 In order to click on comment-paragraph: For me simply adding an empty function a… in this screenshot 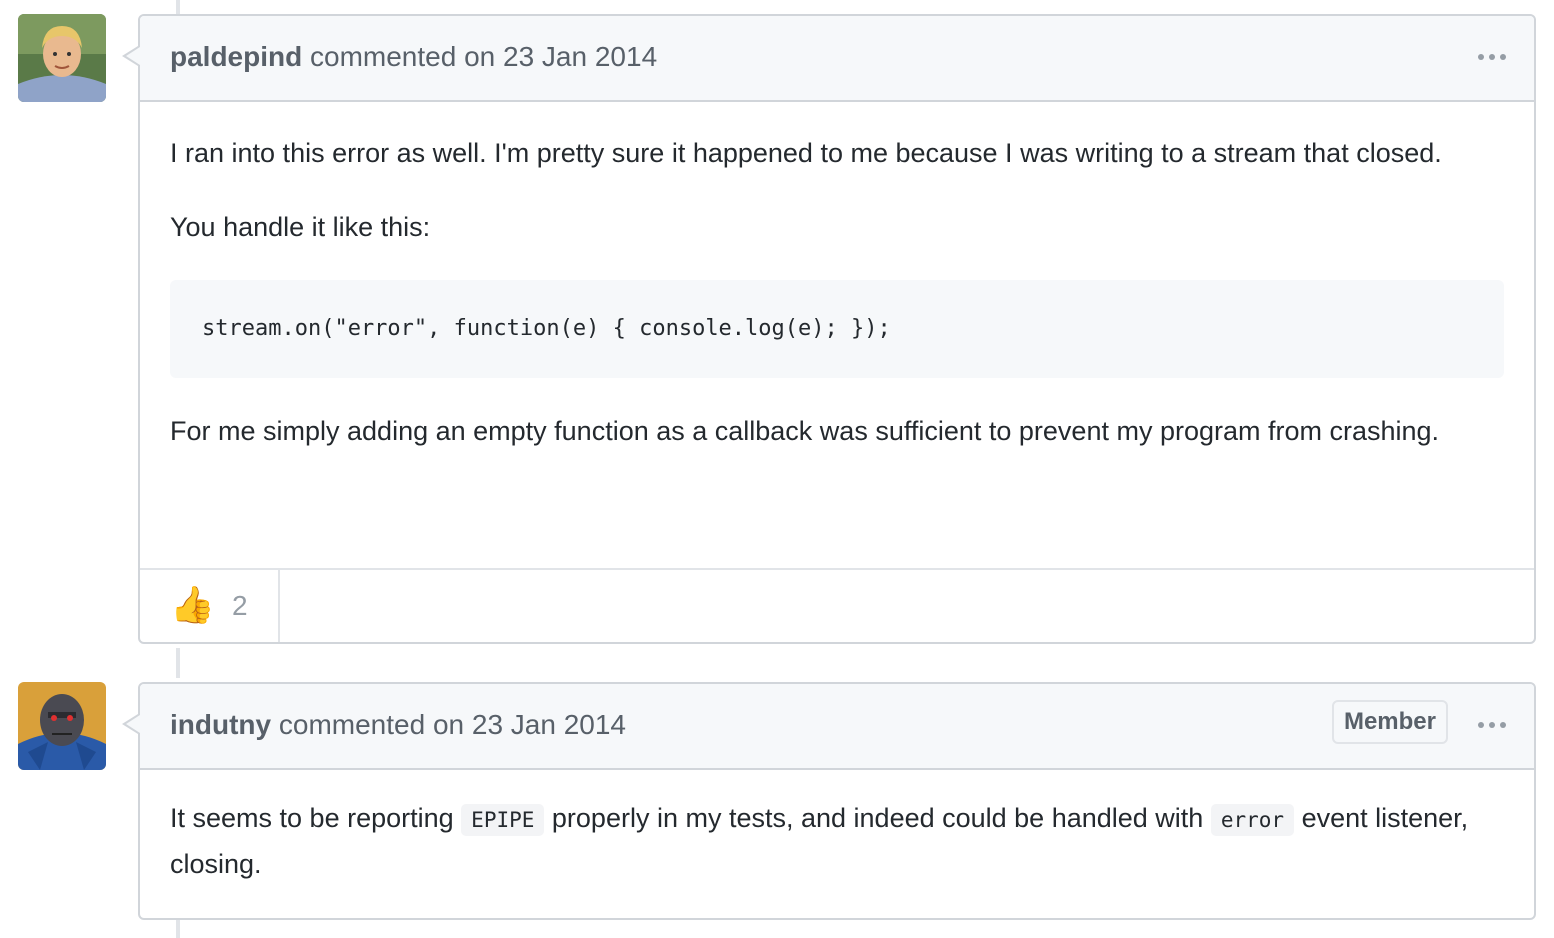, I will do `click(805, 431)`.